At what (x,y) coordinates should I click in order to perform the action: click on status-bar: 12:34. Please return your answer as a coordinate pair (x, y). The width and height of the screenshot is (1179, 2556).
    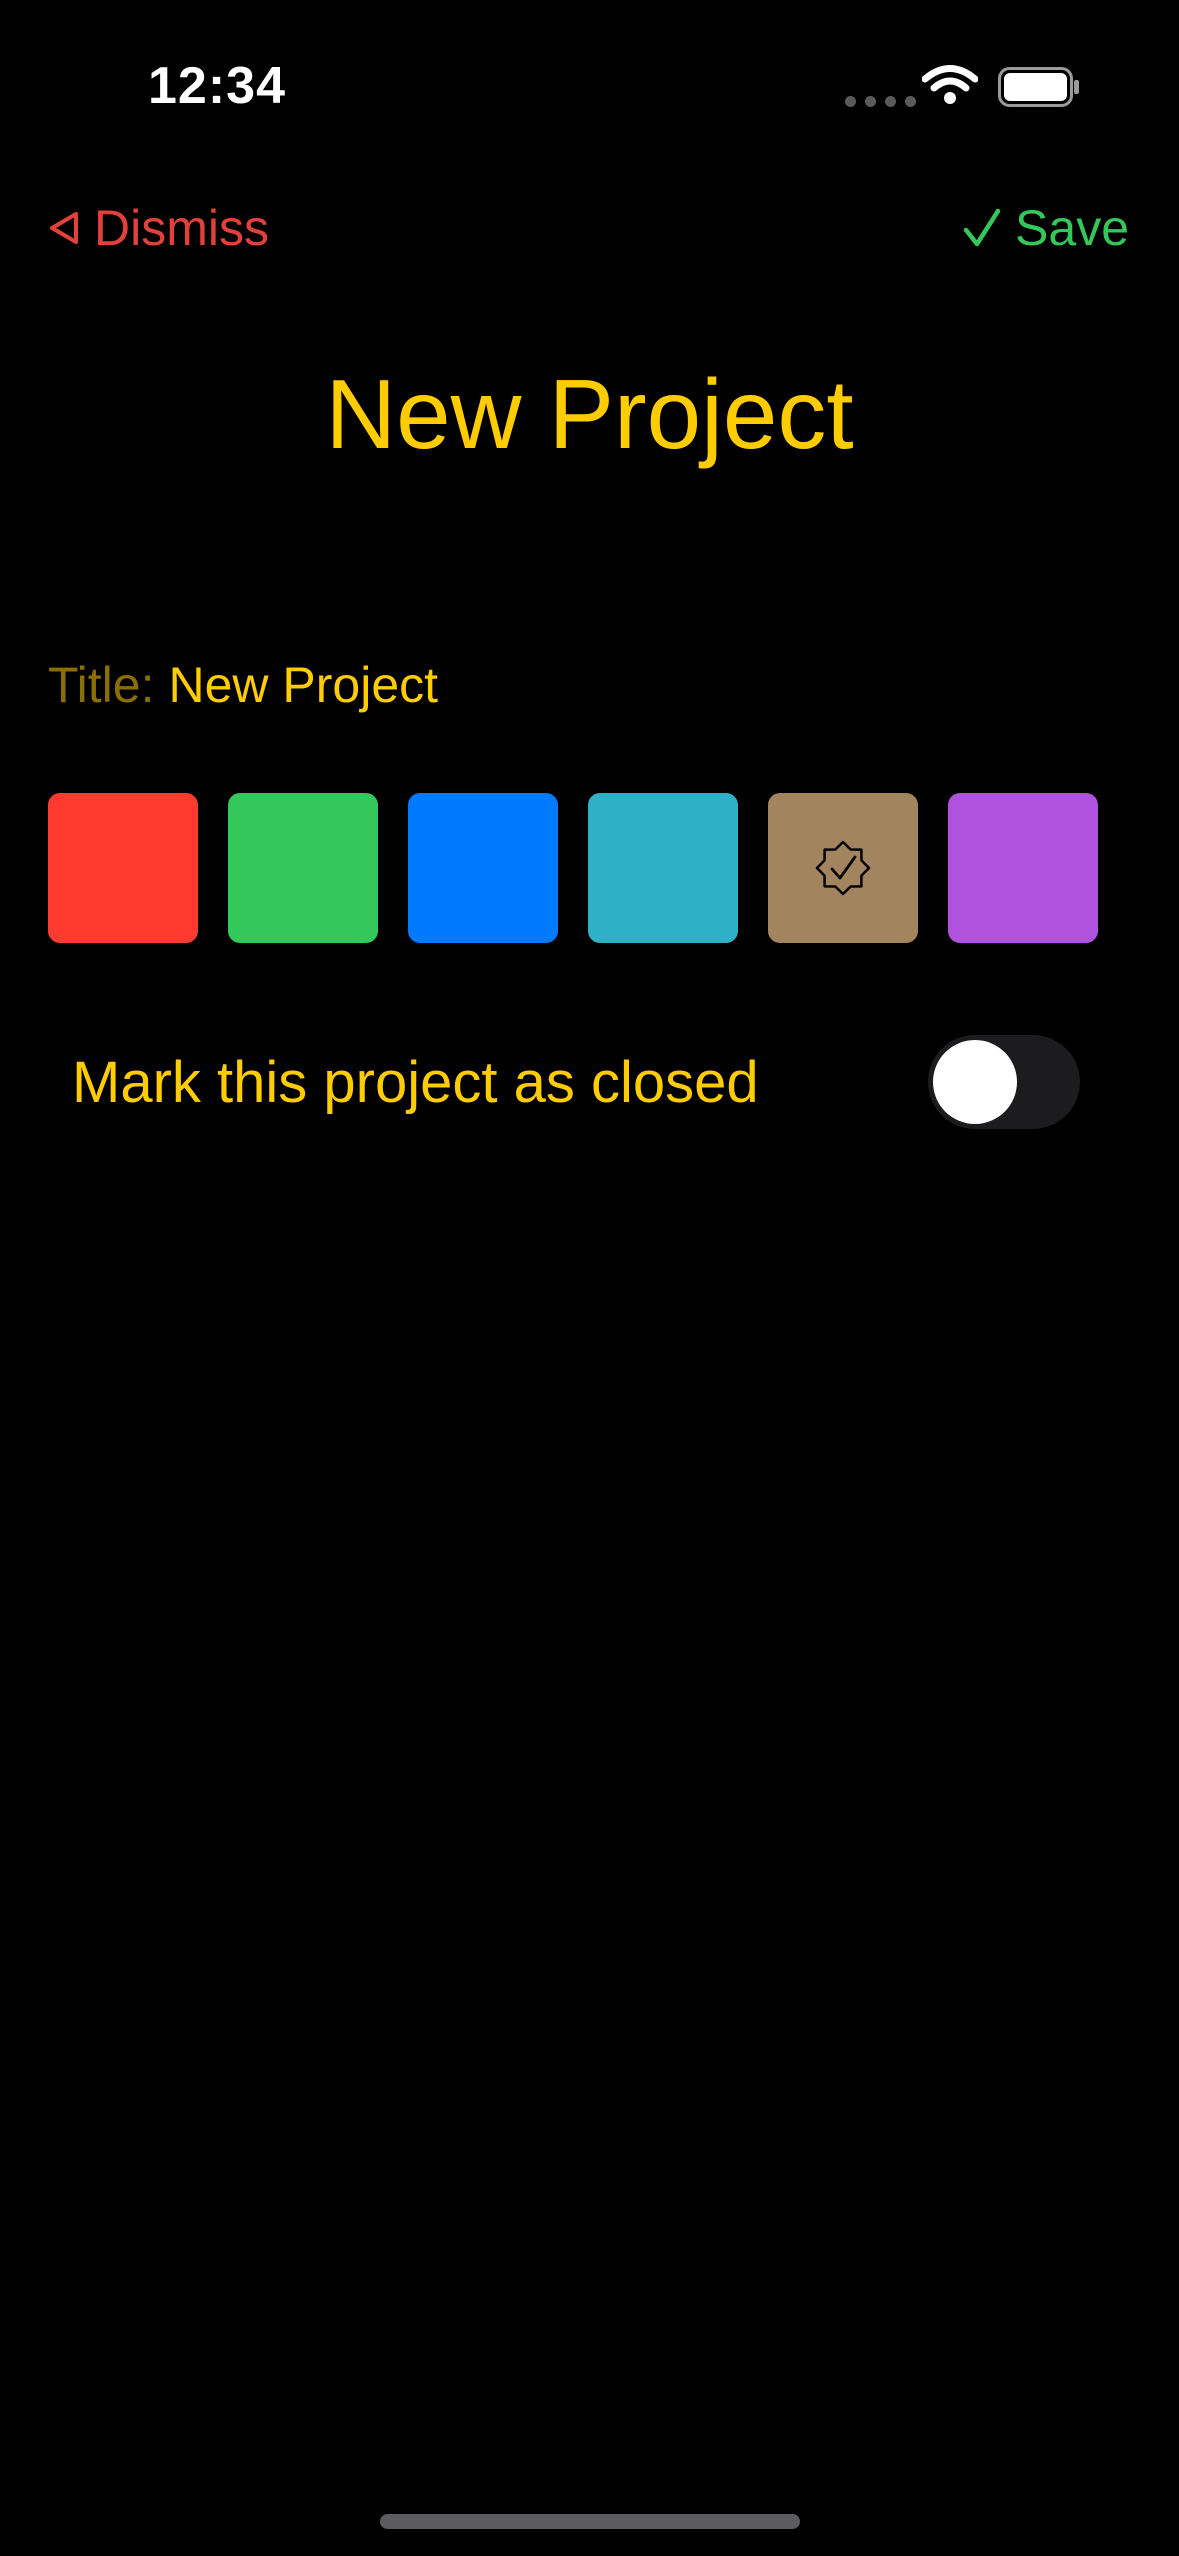
    Looking at the image, I should click on (589, 80).